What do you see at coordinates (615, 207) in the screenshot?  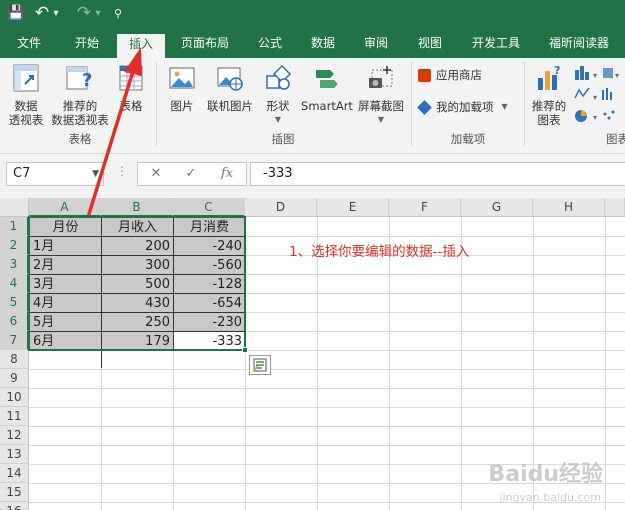 I see `column-header-partial` at bounding box center [615, 207].